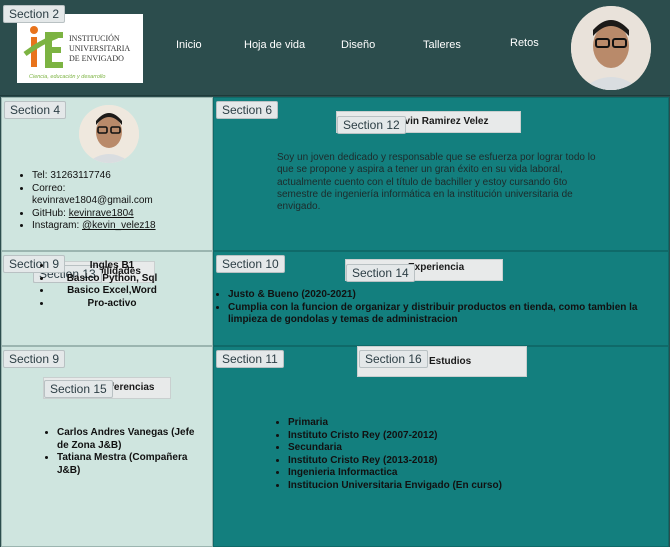  Describe the element at coordinates (96, 58) in the screenshot. I see `logo-line-3: DE ENVIGADO` at that location.